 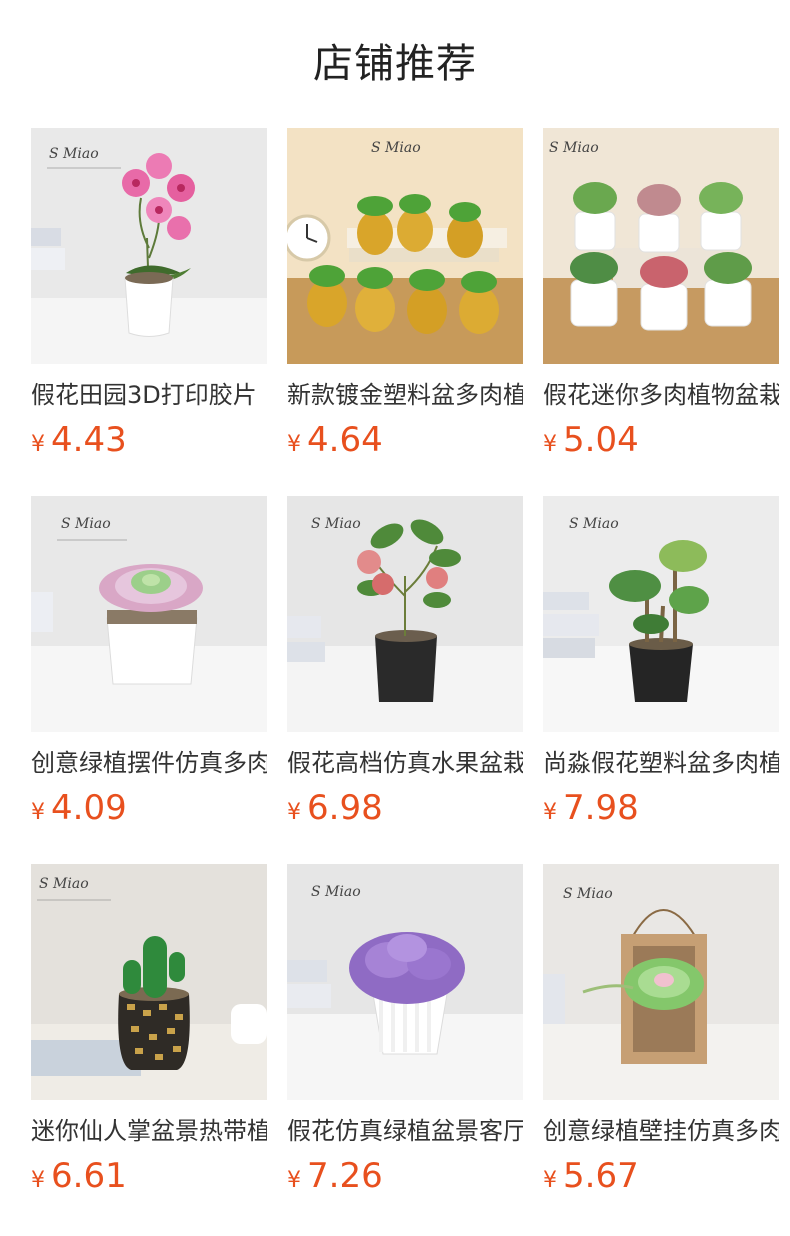 I want to click on product-card: S Miao 假花田园3D打印胶片 ¥ 4.43, so click(x=149, y=312).